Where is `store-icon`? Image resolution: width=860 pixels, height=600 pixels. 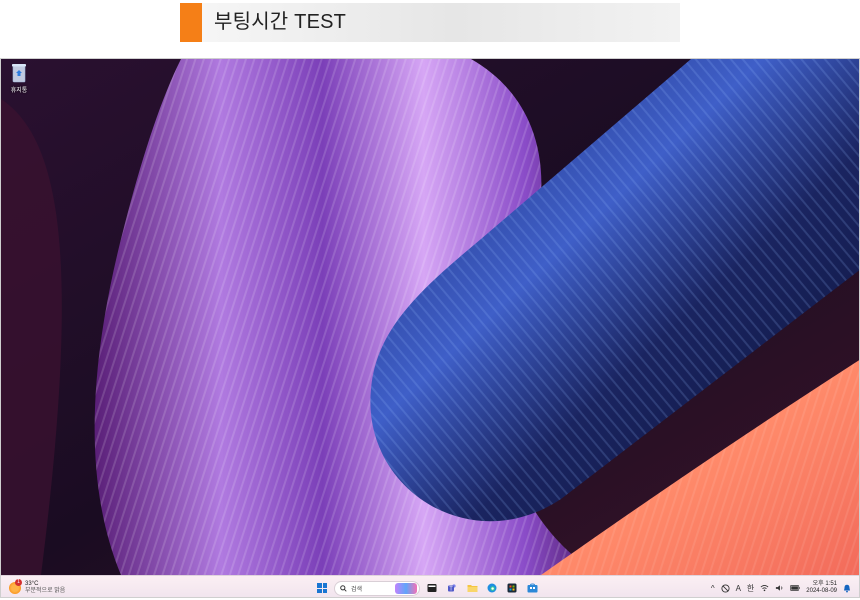
store-icon is located at coordinates (512, 588).